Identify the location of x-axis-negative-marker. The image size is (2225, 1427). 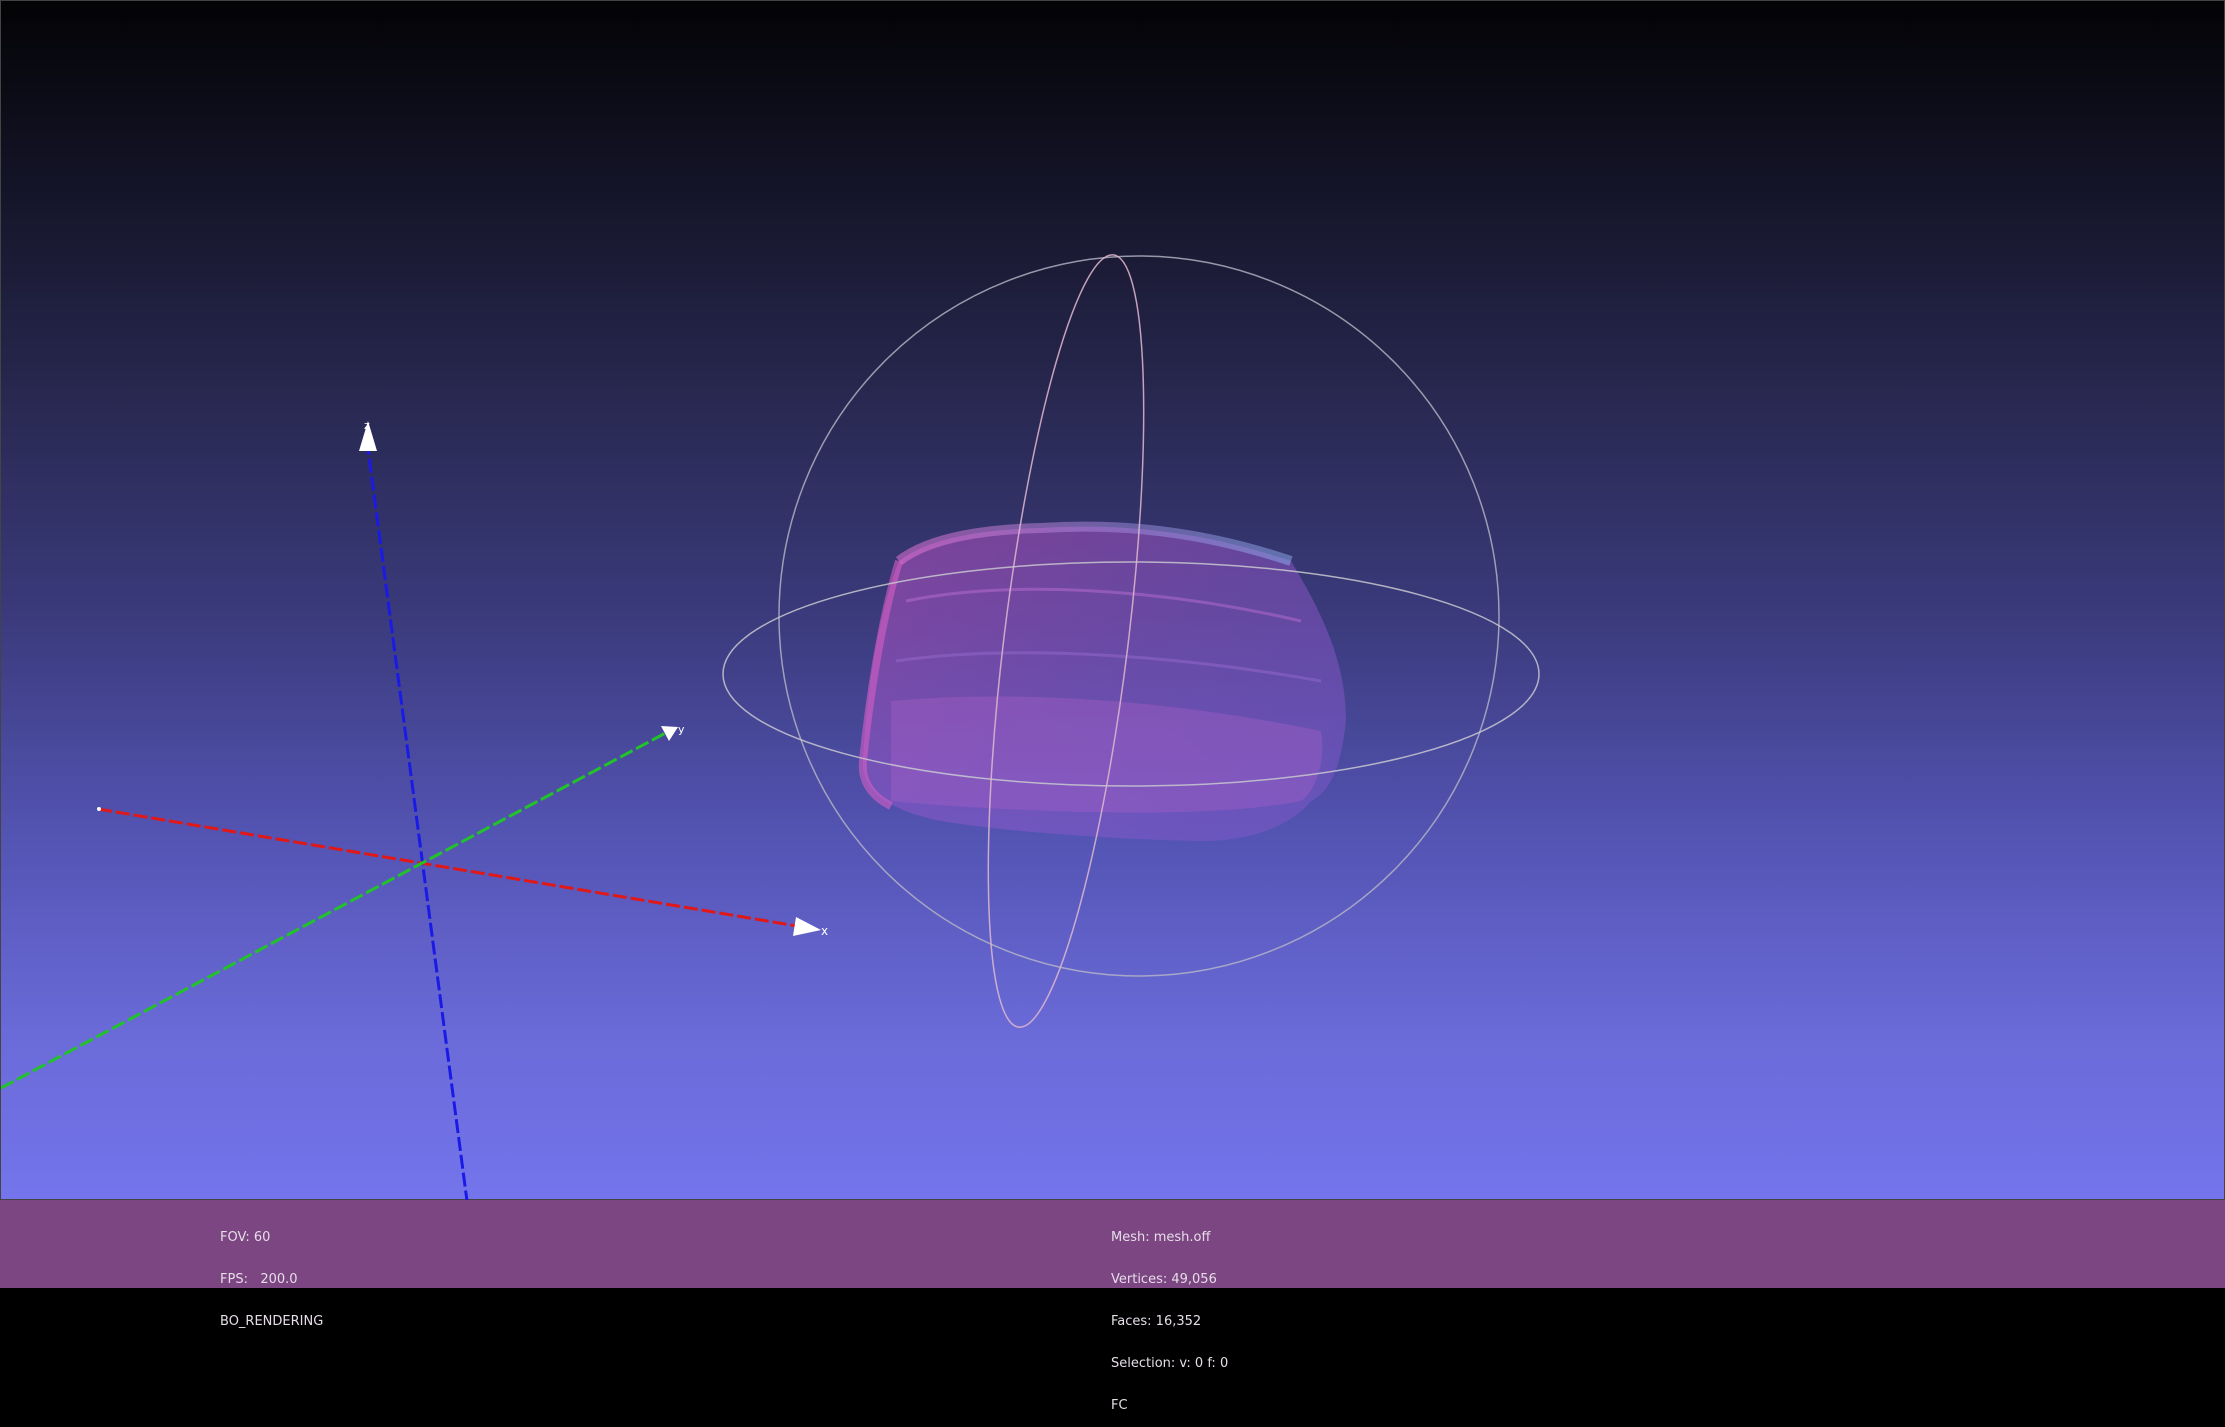
(99, 809).